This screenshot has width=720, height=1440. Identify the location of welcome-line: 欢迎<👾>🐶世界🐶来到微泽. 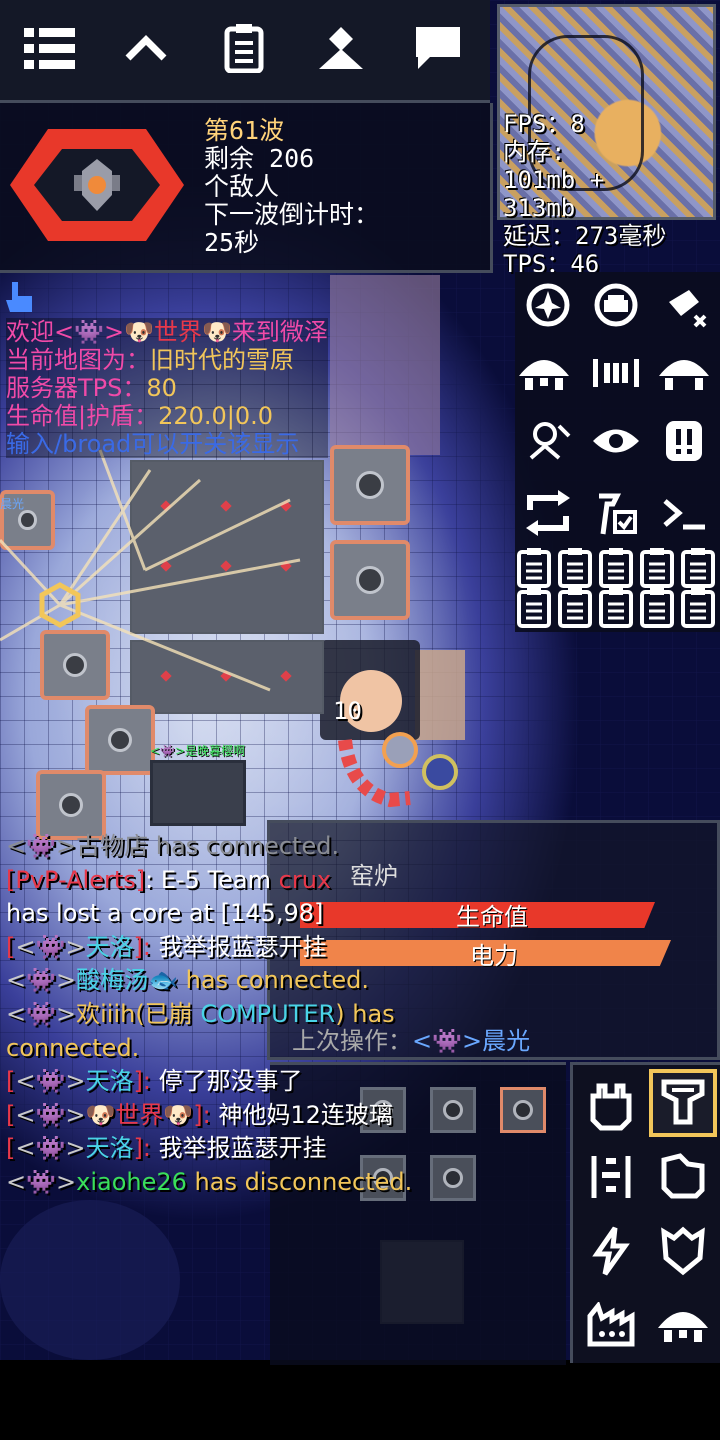
(167, 332).